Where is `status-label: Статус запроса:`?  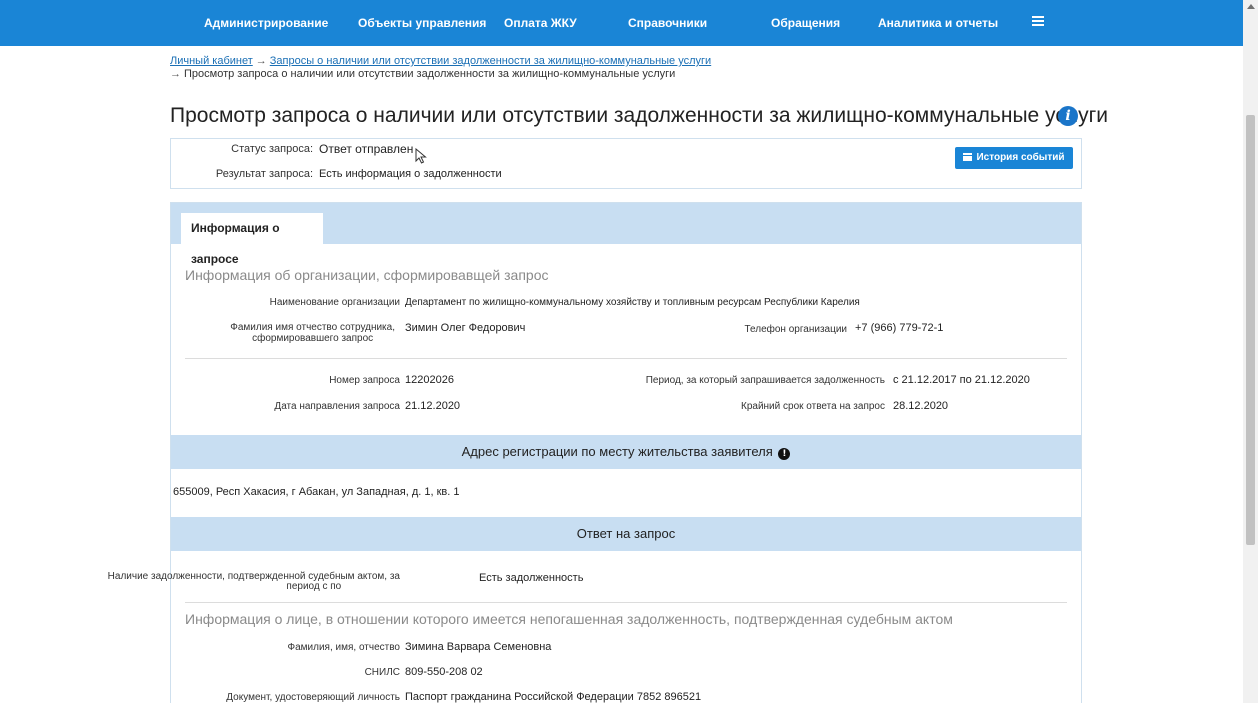 status-label: Статус запроса: is located at coordinates (272, 149).